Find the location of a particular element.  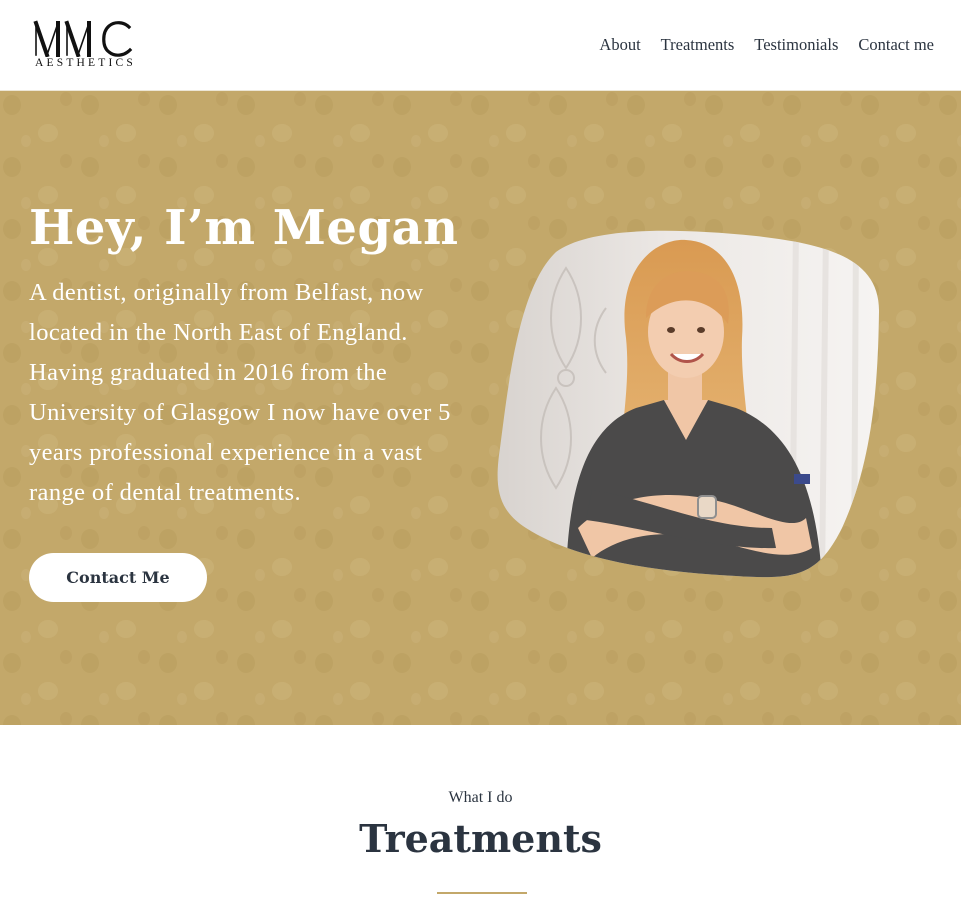

logo-mark-icon is located at coordinates (83, 38).